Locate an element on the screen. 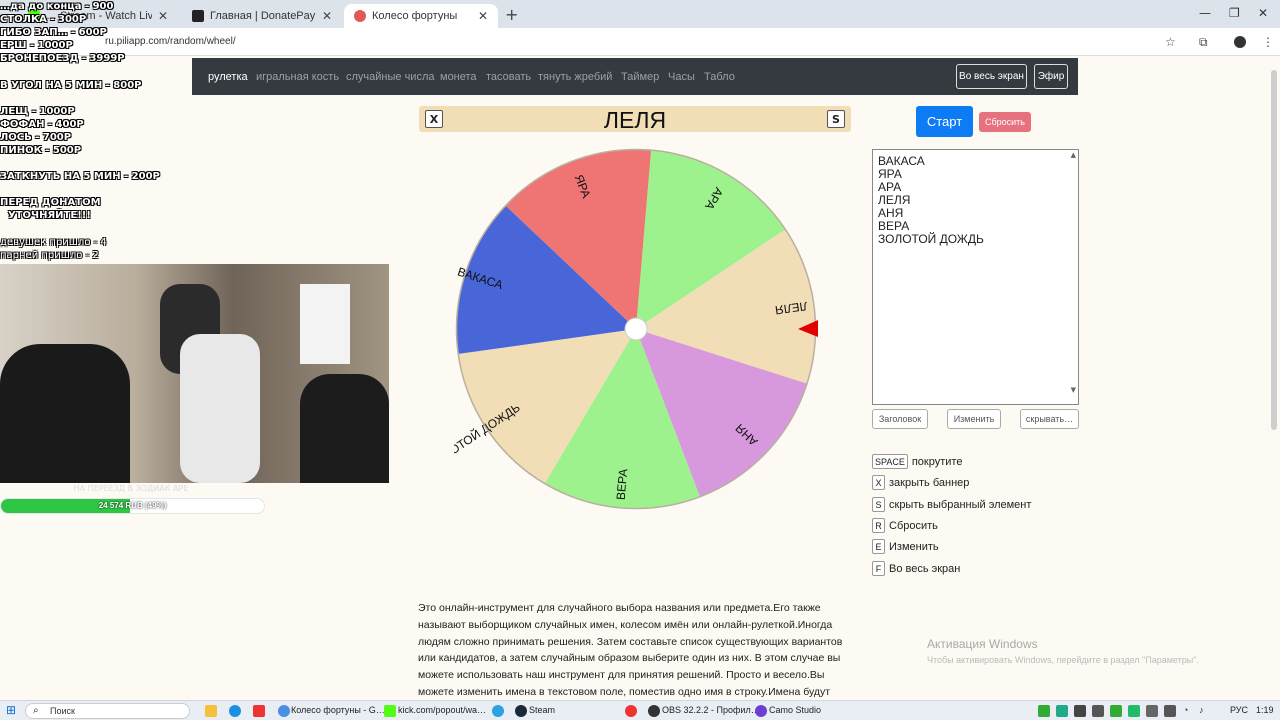 The height and width of the screenshot is (720, 1280). close-window-icon: ✕ is located at coordinates (1263, 13).